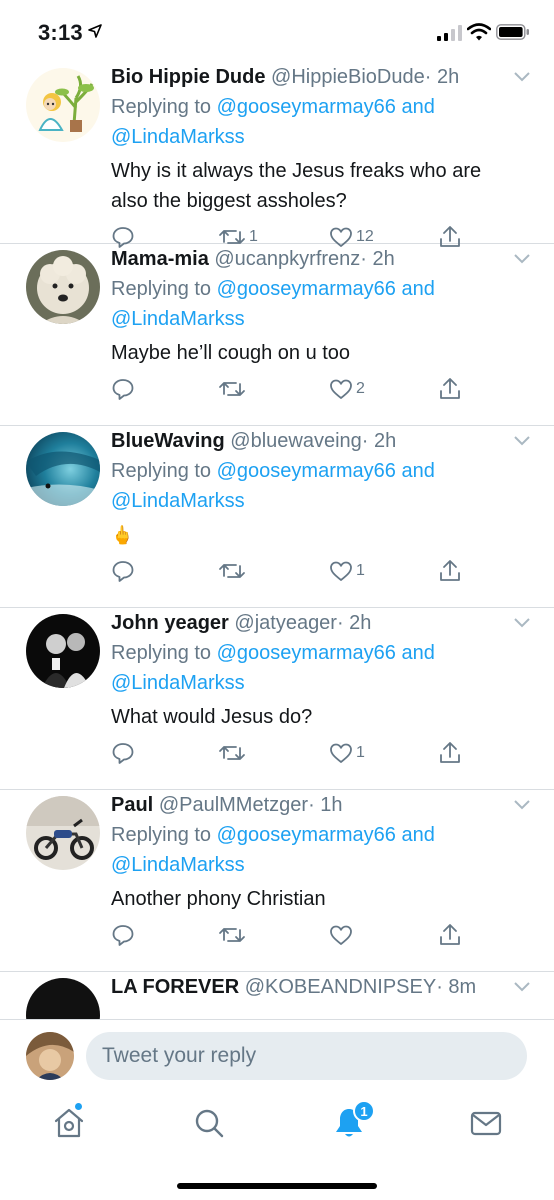  Describe the element at coordinates (160, 259) in the screenshot. I see `display-name: Mama-mia` at that location.